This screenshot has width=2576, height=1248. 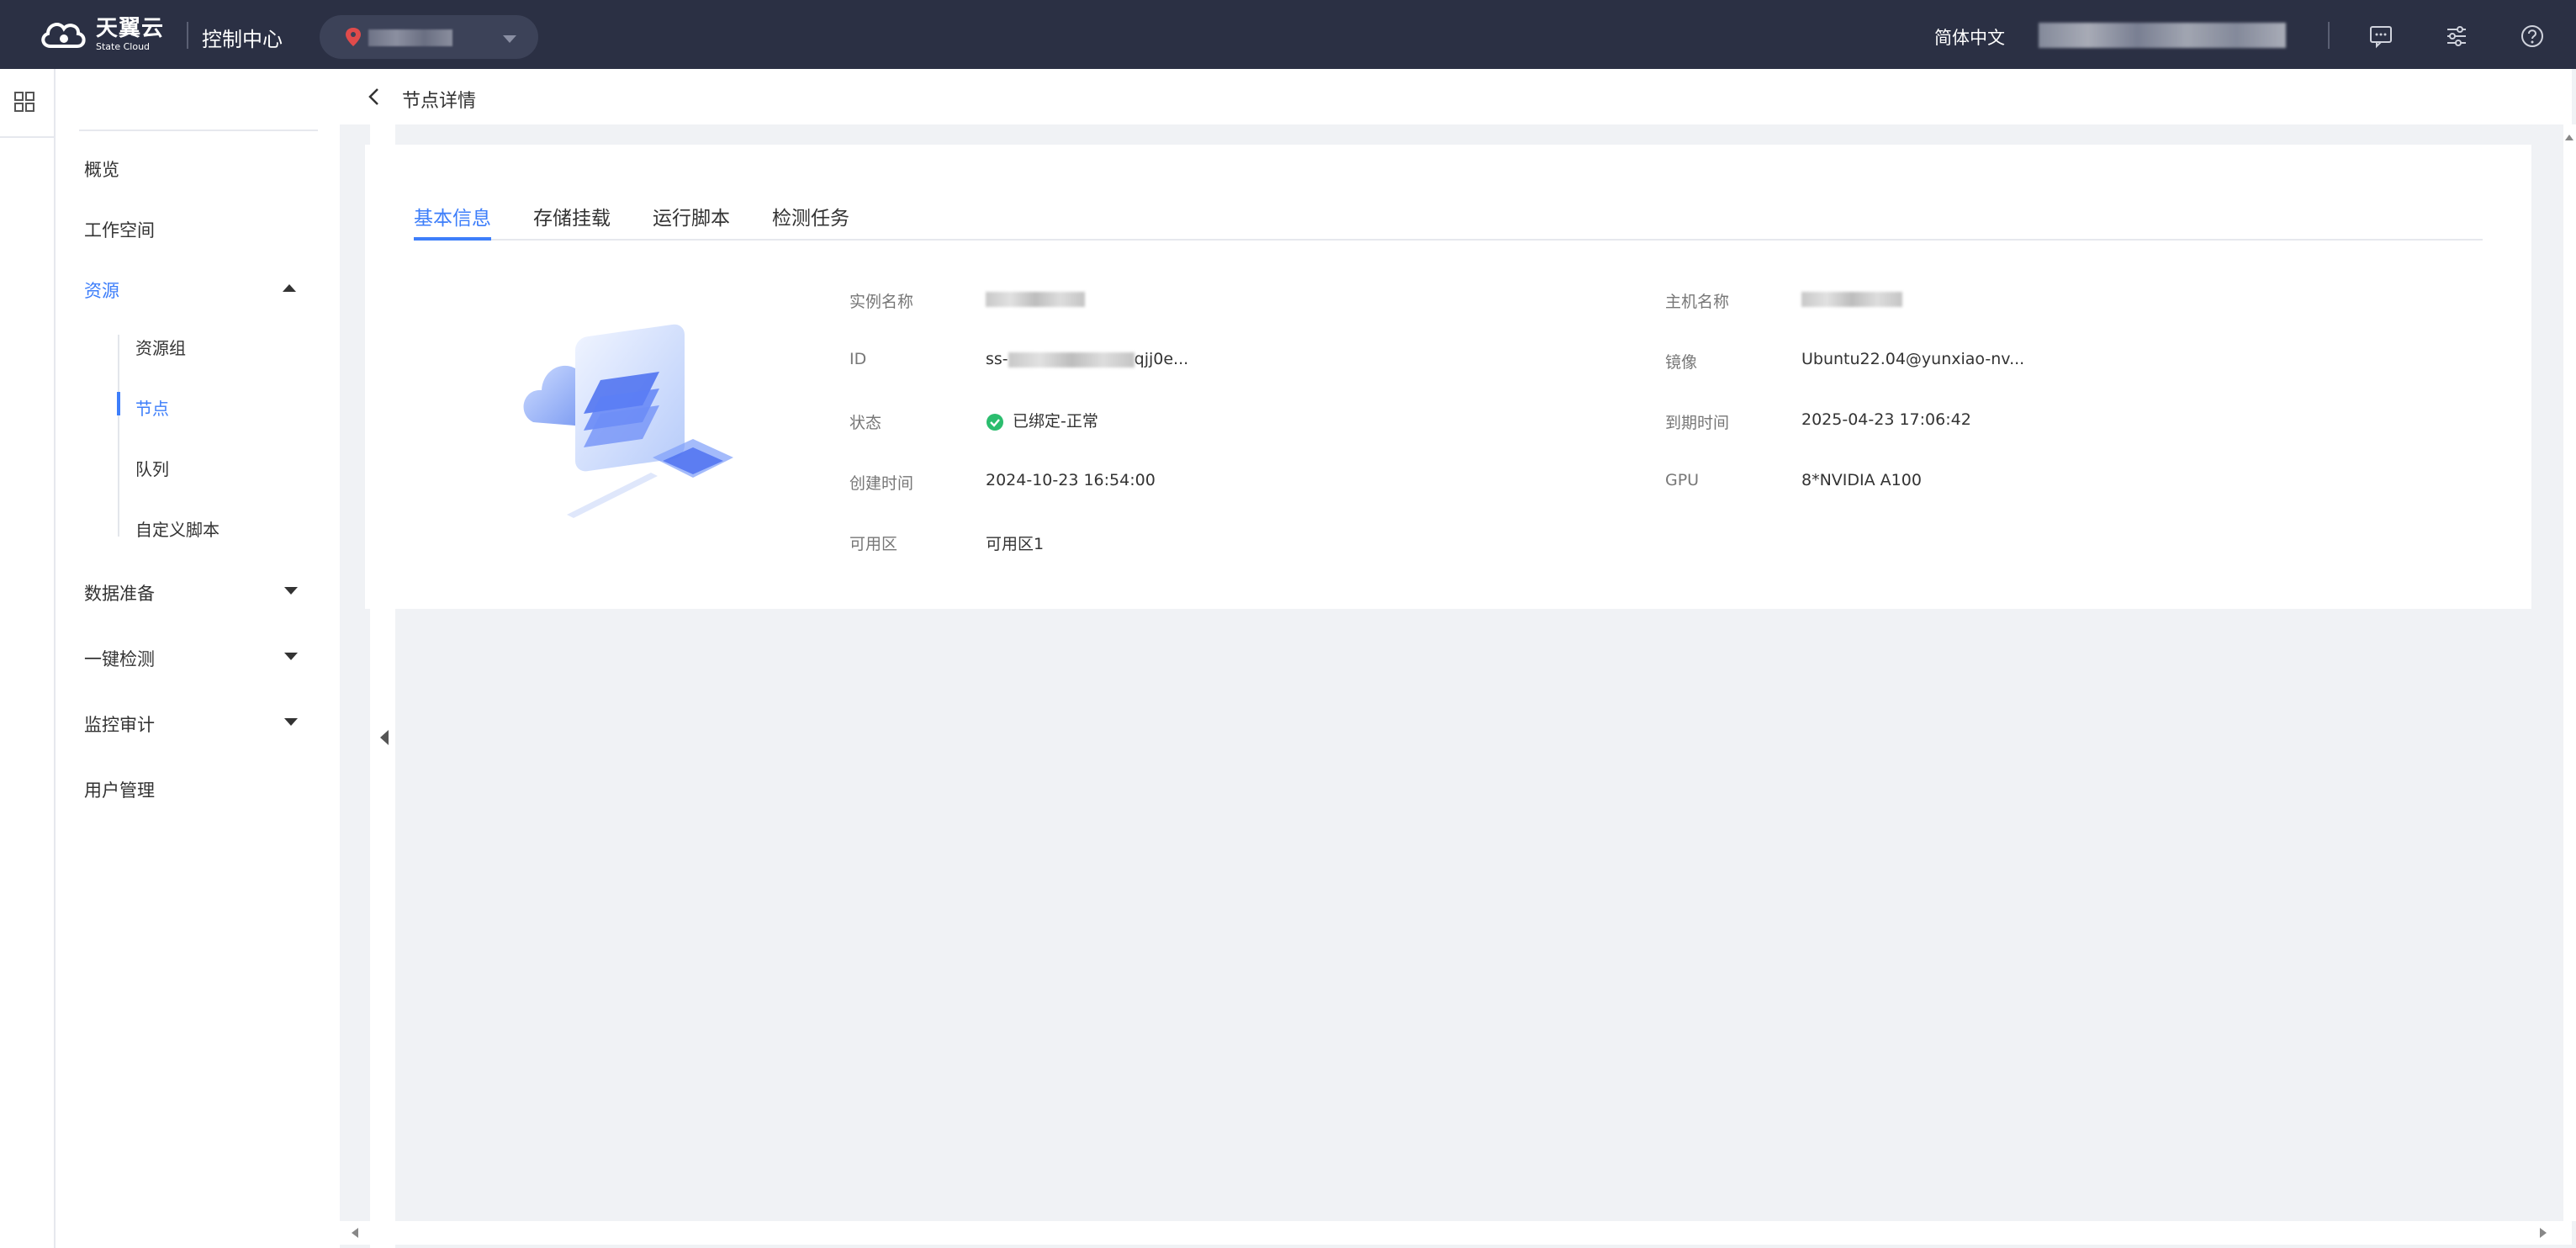 What do you see at coordinates (572, 221) in the screenshot?
I see `tab-storage-mount: 存储挂载` at bounding box center [572, 221].